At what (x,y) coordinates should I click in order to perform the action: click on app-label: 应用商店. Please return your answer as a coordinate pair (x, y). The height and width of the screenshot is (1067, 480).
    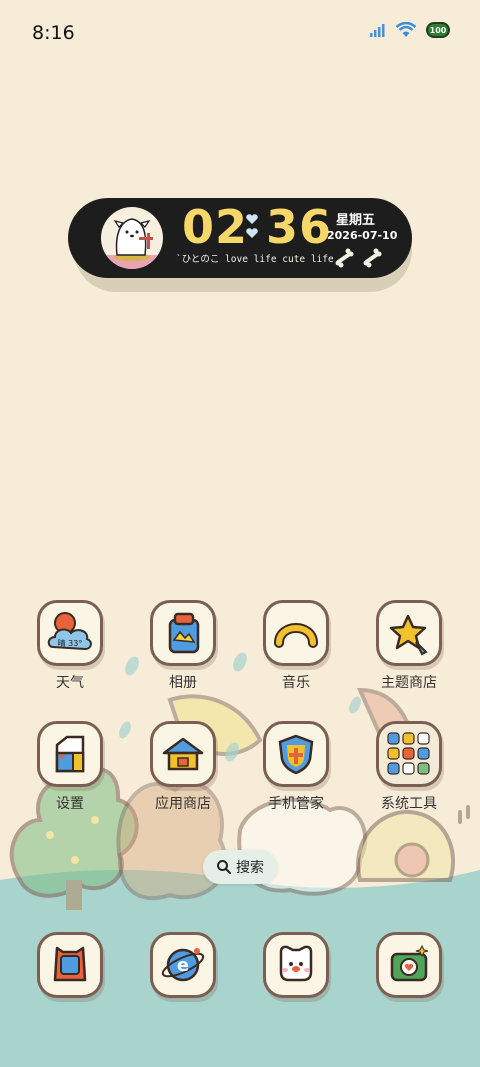
    Looking at the image, I should click on (183, 804).